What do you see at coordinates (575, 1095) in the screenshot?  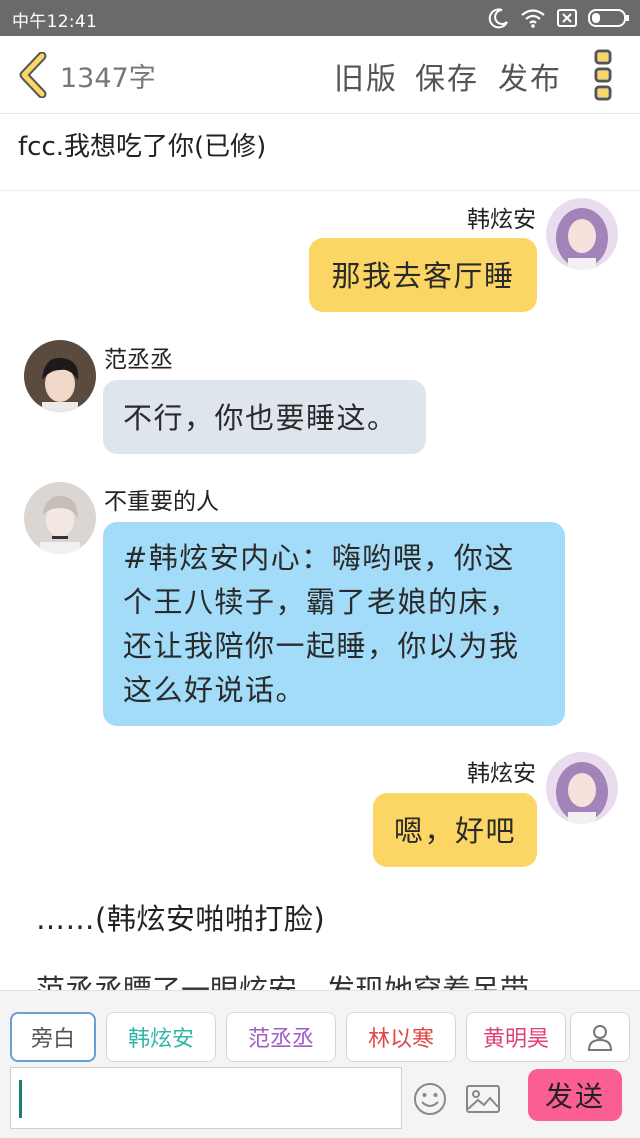 I see `send-button: 发送` at bounding box center [575, 1095].